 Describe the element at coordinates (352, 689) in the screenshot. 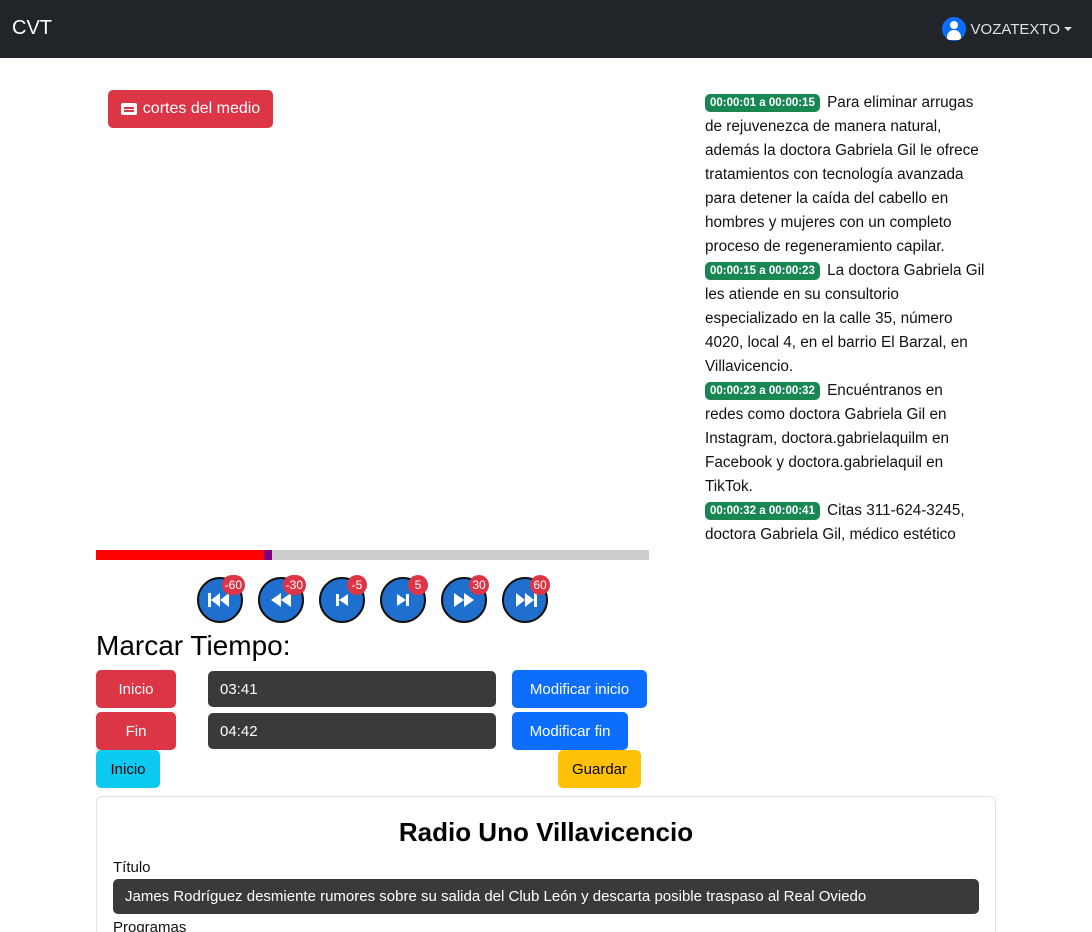

I see `start-time-input` at that location.